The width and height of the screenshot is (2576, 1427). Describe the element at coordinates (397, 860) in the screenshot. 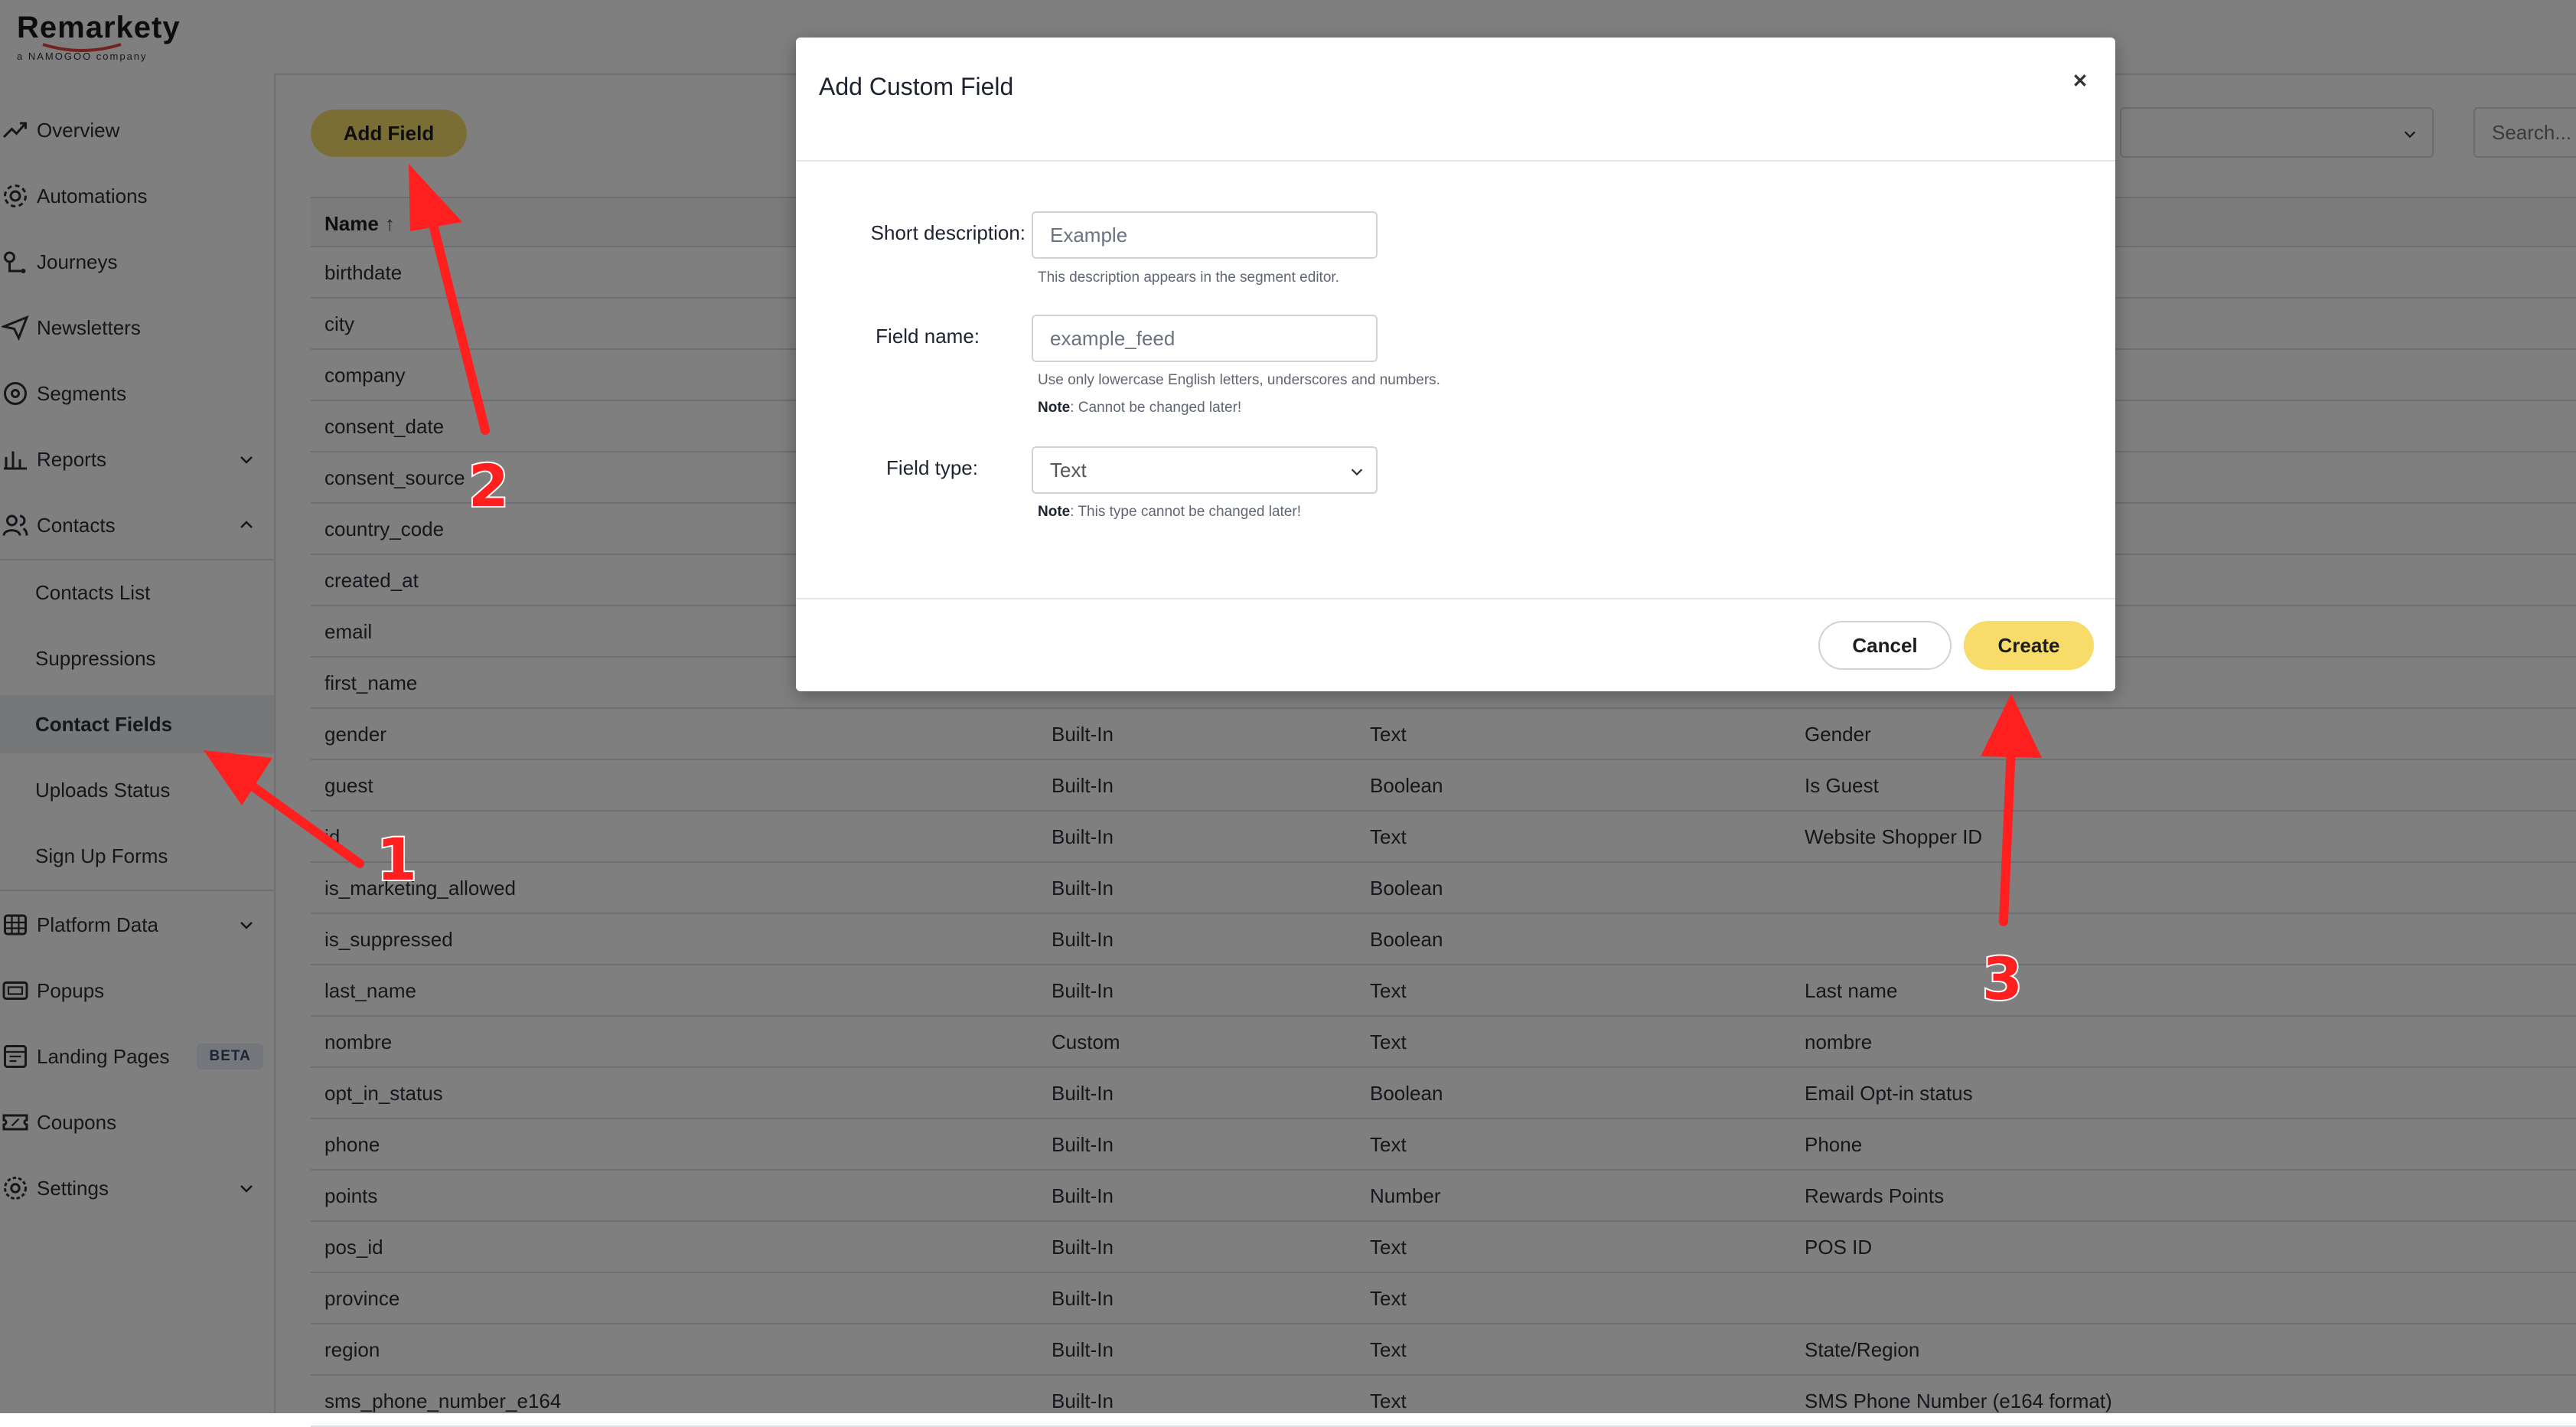

I see `annotation-number-1: 1` at that location.